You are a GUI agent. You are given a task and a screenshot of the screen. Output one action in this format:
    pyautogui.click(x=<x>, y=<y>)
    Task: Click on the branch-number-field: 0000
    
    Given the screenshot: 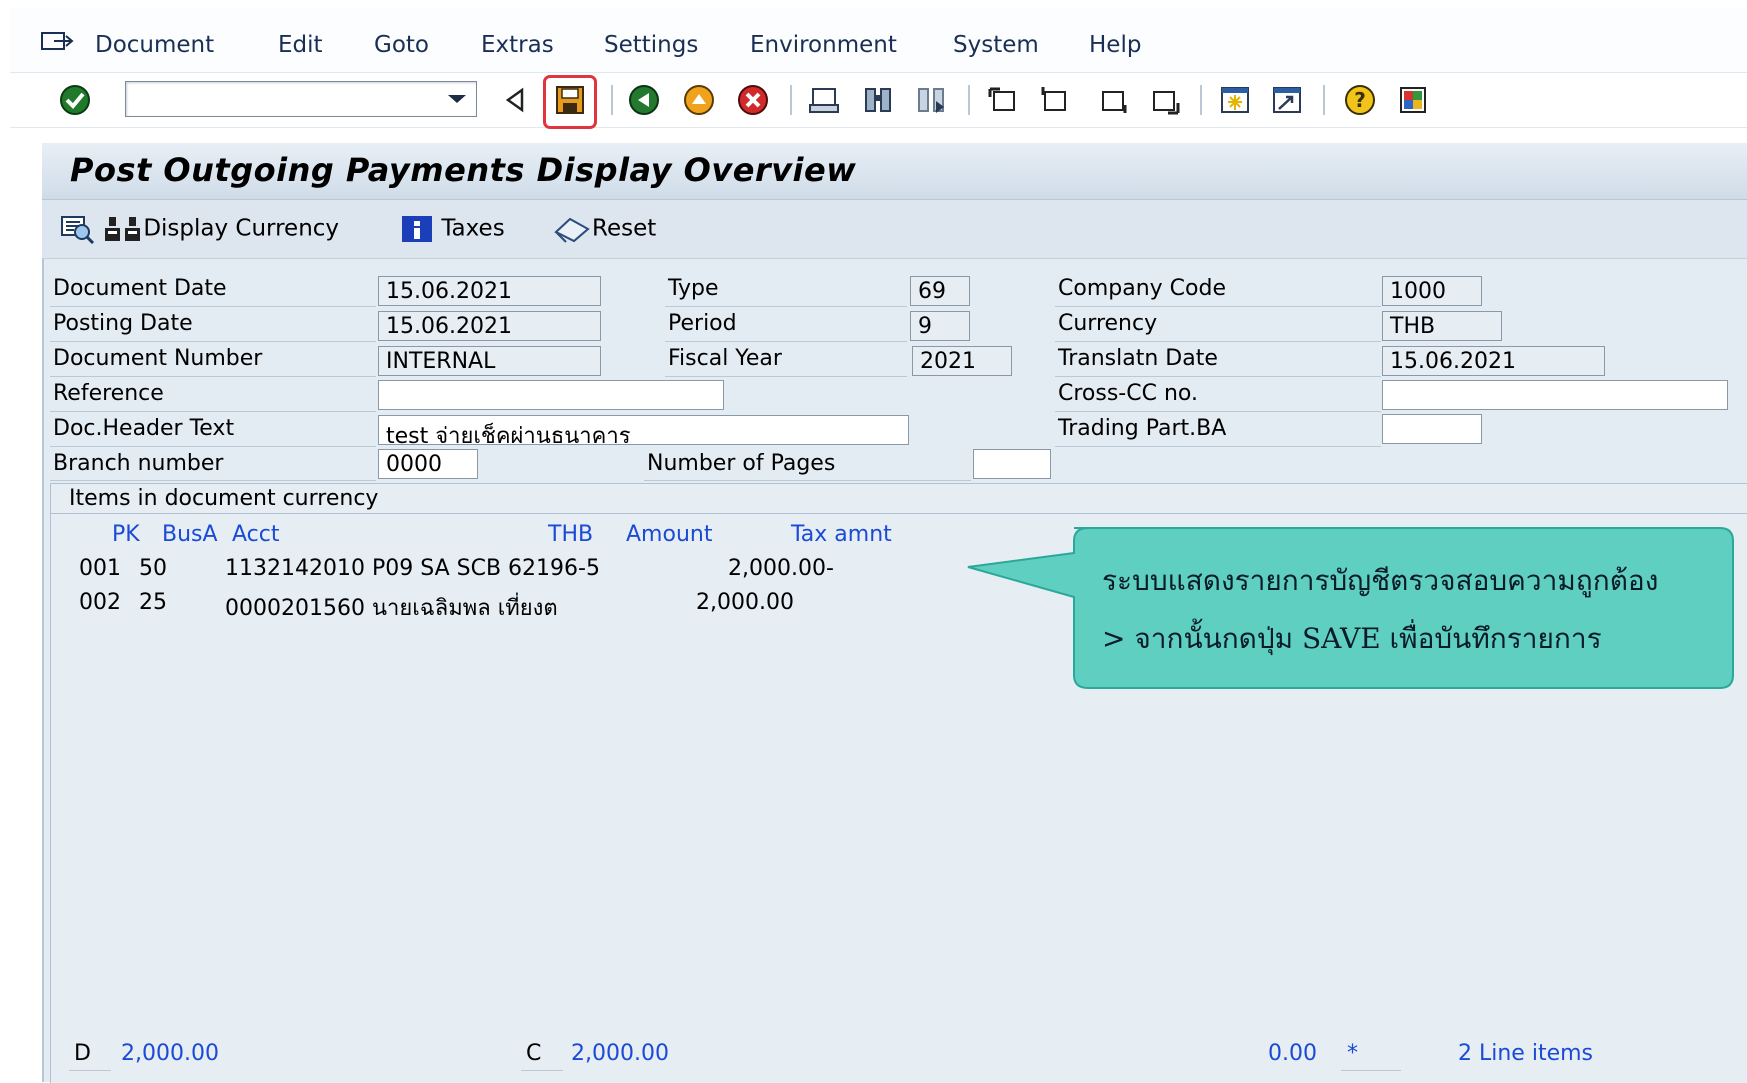 What is the action you would take?
    pyautogui.click(x=428, y=464)
    